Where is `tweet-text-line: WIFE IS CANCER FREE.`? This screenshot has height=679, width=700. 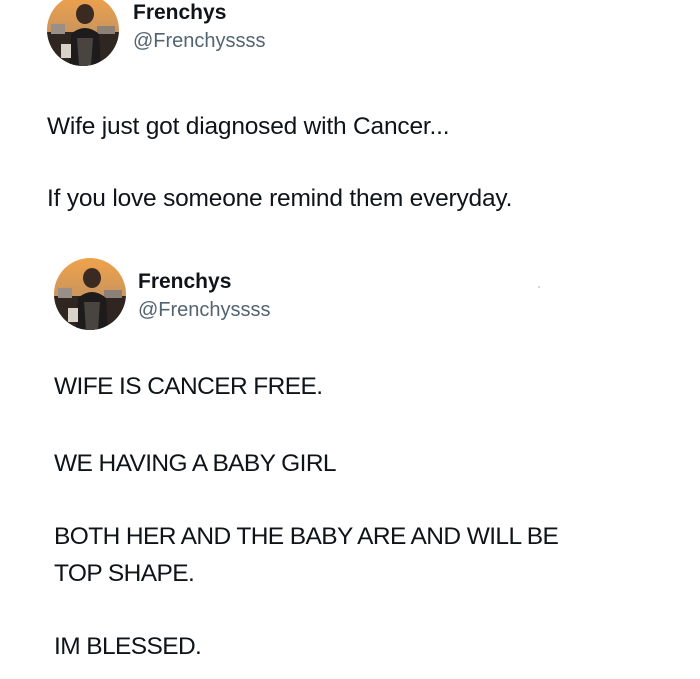
tweet-text-line: WIFE IS CANCER FREE. is located at coordinates (188, 386).